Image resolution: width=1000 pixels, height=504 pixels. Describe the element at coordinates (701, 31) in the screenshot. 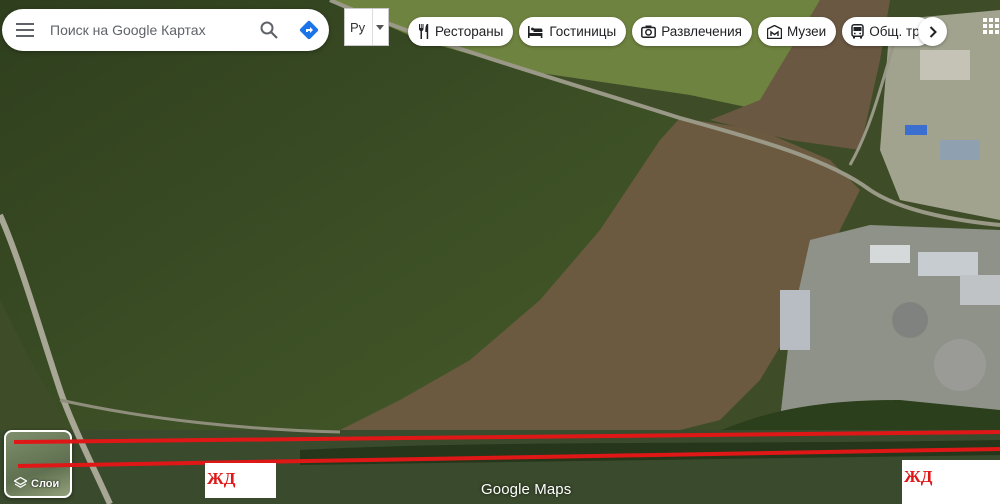

I see `chip-label: Развлечения` at that location.